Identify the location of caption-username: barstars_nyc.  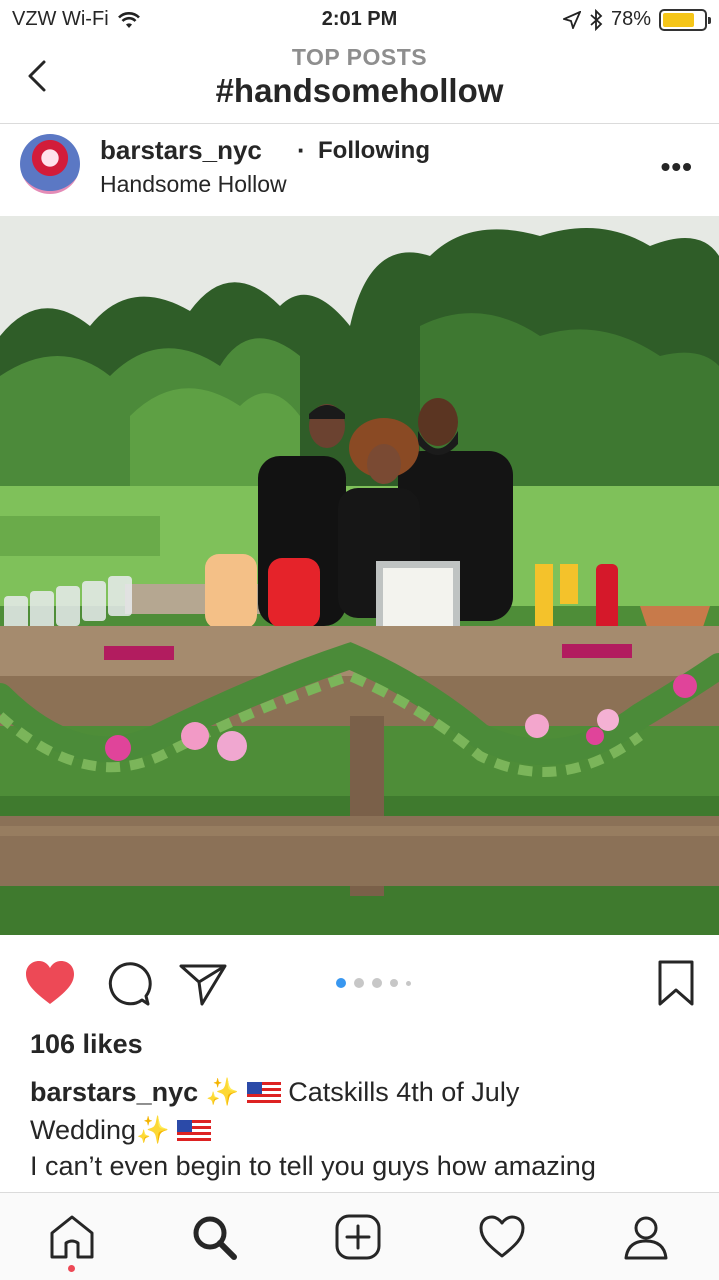
(114, 1092).